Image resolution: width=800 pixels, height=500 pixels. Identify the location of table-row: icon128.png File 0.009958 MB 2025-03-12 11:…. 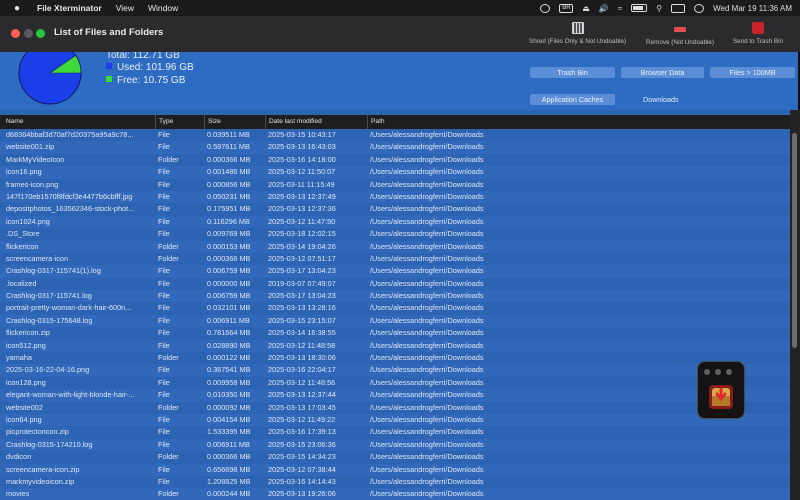
(395, 383).